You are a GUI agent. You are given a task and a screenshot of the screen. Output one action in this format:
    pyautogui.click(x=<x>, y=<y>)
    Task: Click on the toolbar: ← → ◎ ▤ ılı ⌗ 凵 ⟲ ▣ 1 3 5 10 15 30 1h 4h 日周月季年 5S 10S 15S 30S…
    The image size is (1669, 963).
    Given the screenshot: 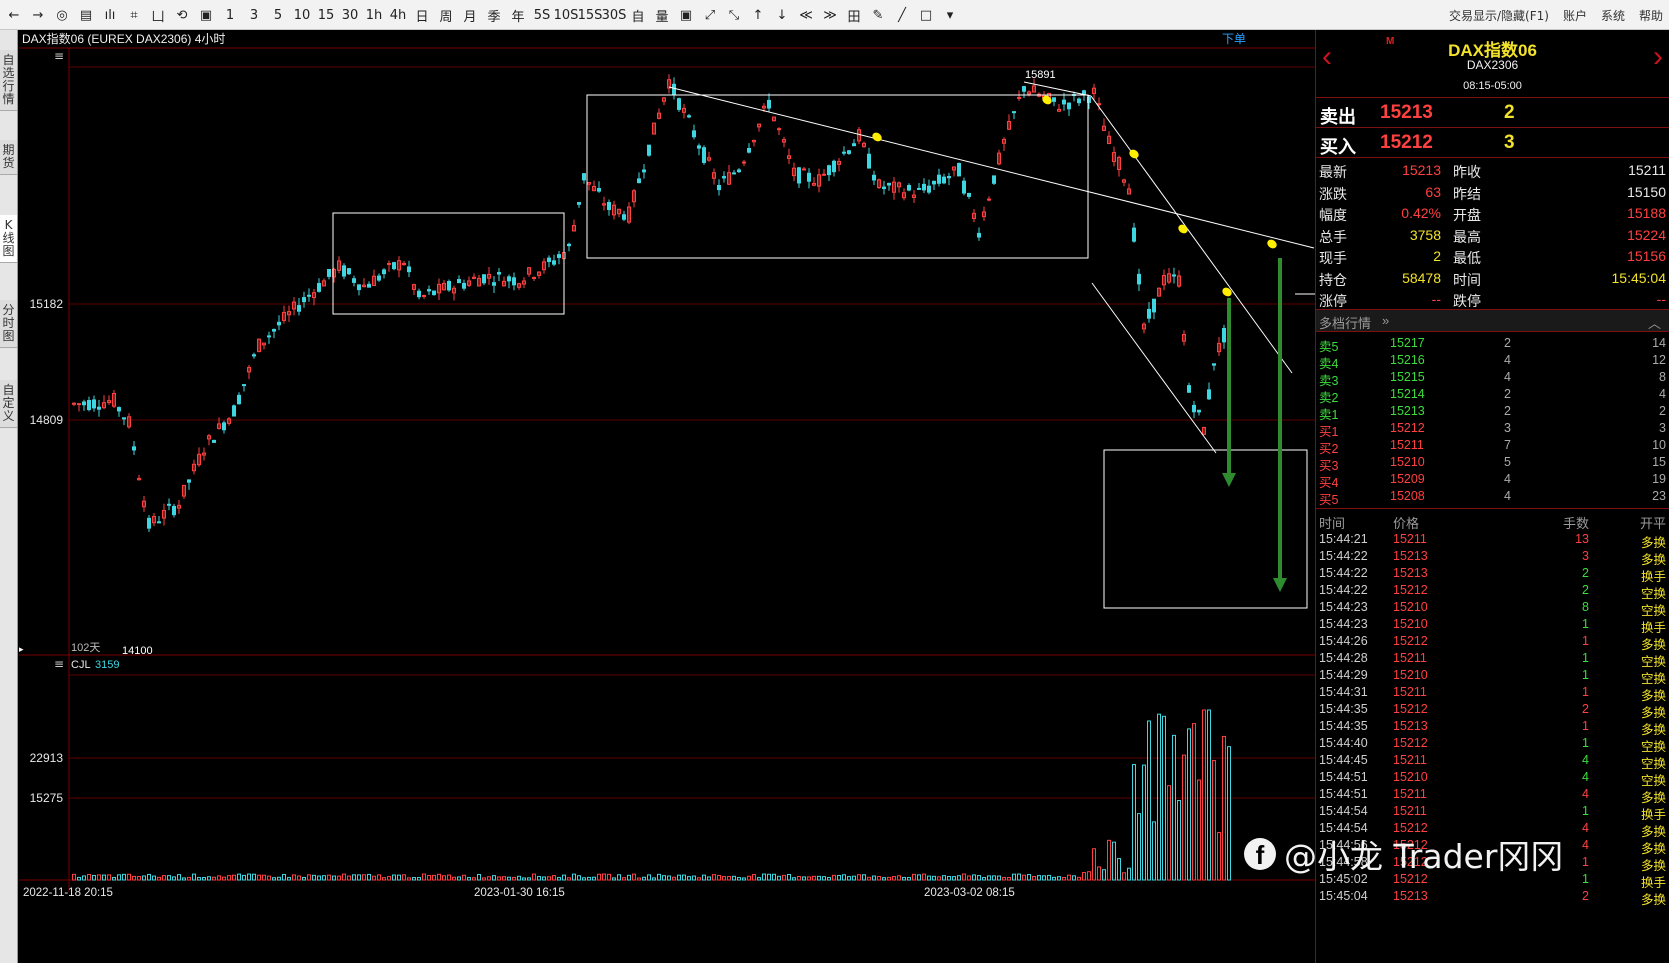 What is the action you would take?
    pyautogui.click(x=834, y=15)
    